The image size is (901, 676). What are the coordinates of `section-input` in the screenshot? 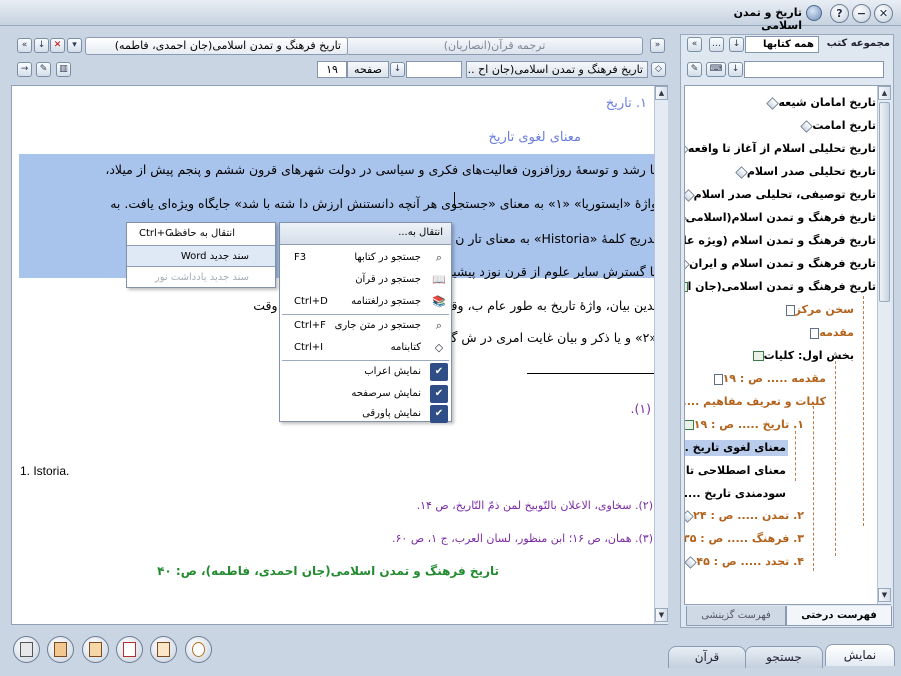 It's located at (434, 69).